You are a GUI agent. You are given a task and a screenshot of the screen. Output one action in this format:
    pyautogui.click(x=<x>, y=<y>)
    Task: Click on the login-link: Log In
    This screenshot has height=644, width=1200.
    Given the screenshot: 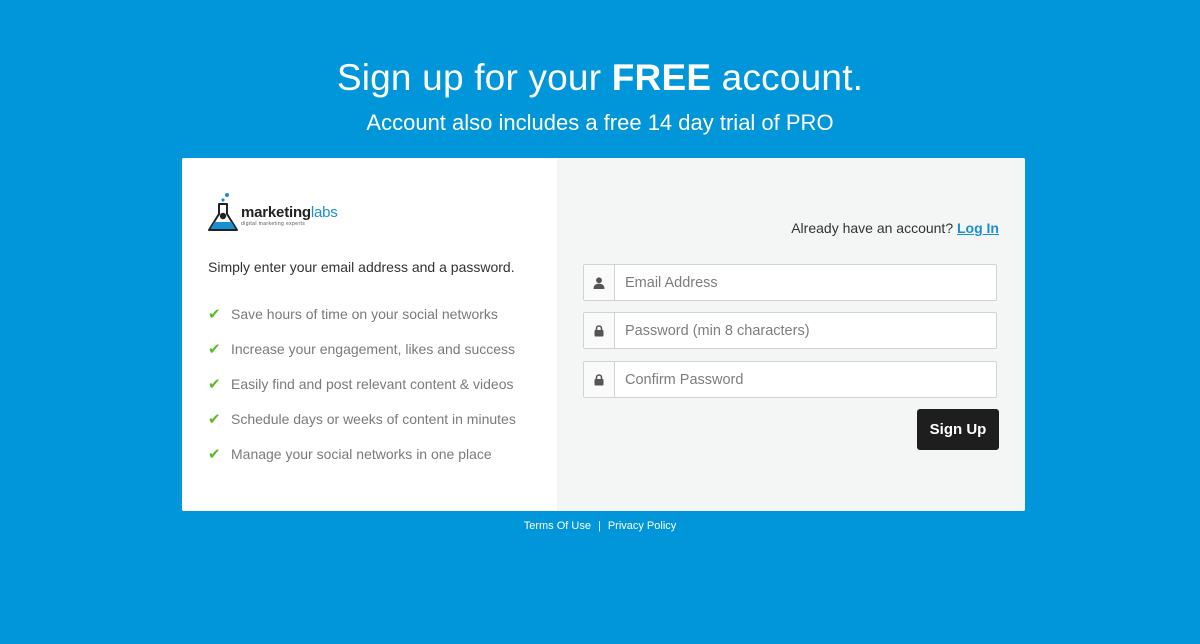 What is the action you would take?
    pyautogui.click(x=978, y=228)
    